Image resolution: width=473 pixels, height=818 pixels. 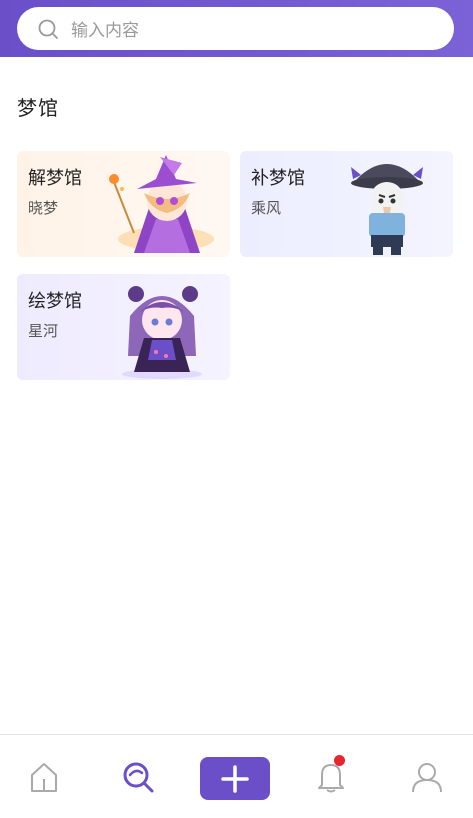 What do you see at coordinates (339, 760) in the screenshot?
I see `notification-badge` at bounding box center [339, 760].